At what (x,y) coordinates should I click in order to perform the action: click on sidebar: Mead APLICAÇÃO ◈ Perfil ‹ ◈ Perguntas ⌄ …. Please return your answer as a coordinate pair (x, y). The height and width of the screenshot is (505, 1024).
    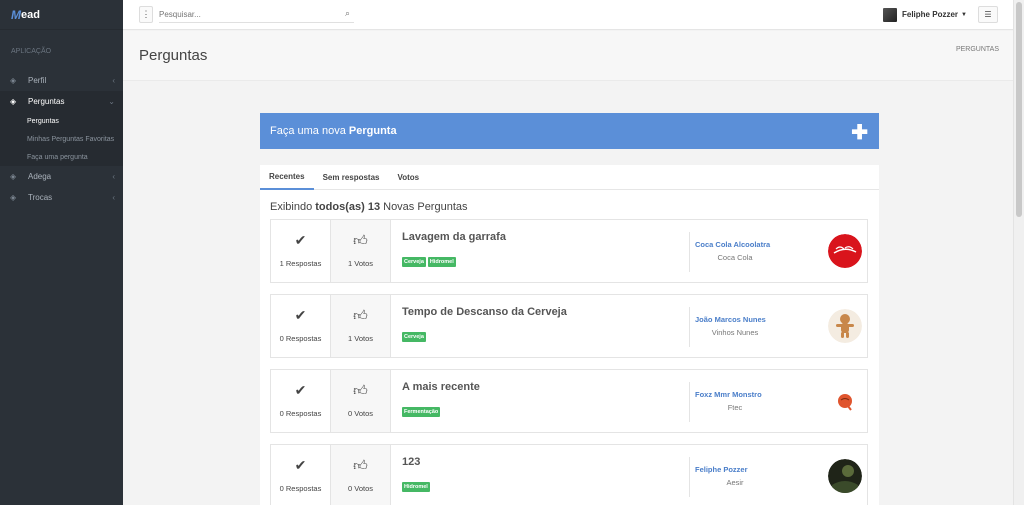
    Looking at the image, I should click on (61, 252).